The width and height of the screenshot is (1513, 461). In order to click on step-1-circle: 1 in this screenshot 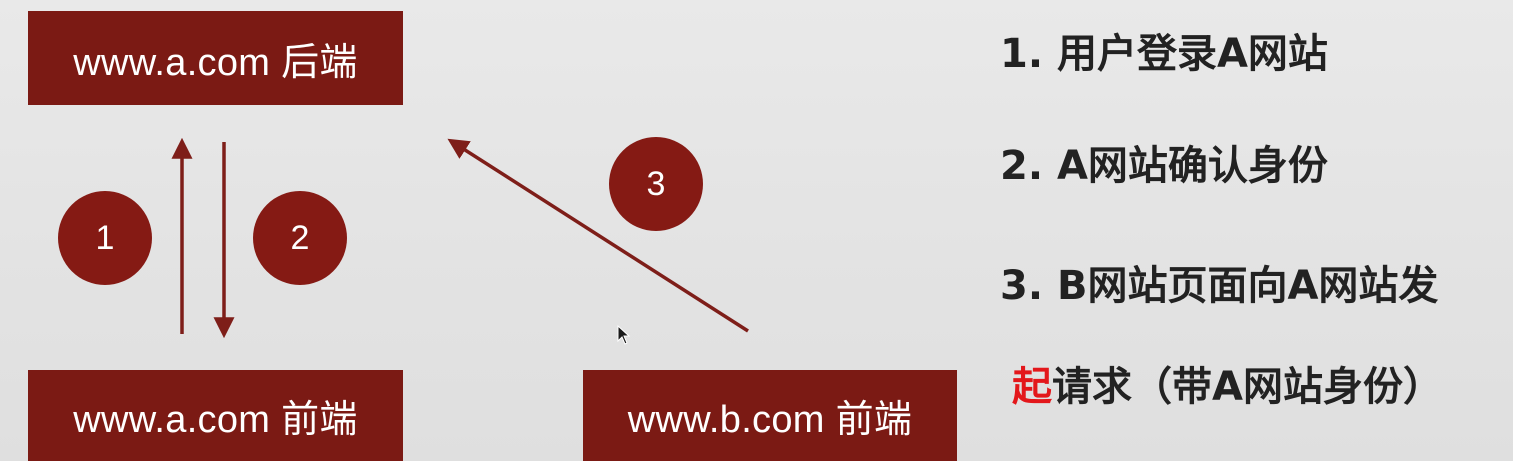, I will do `click(105, 238)`.